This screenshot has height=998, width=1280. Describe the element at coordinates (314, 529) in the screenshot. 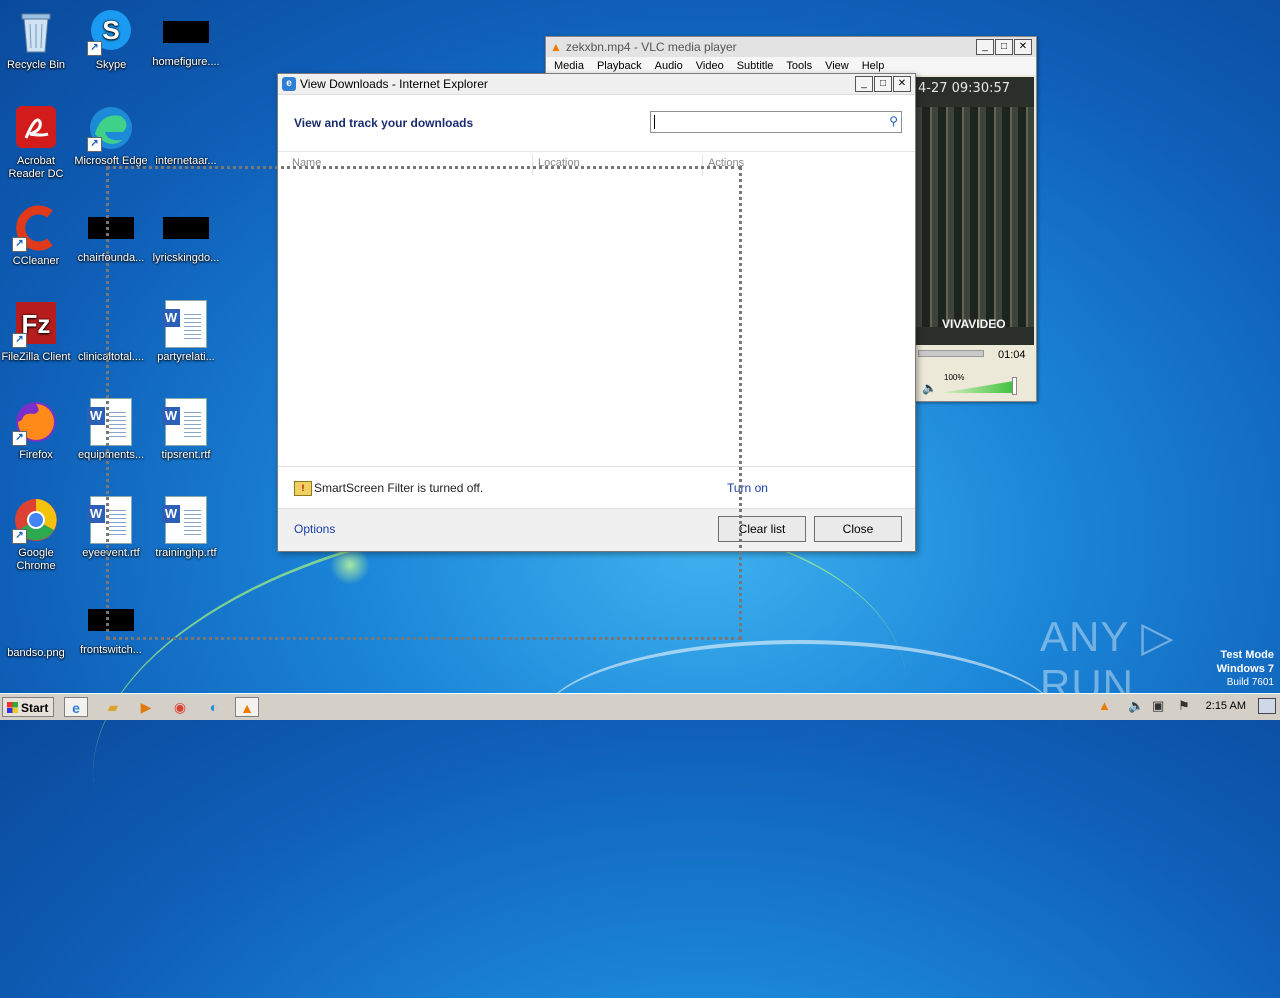

I see `options-link: Options` at that location.